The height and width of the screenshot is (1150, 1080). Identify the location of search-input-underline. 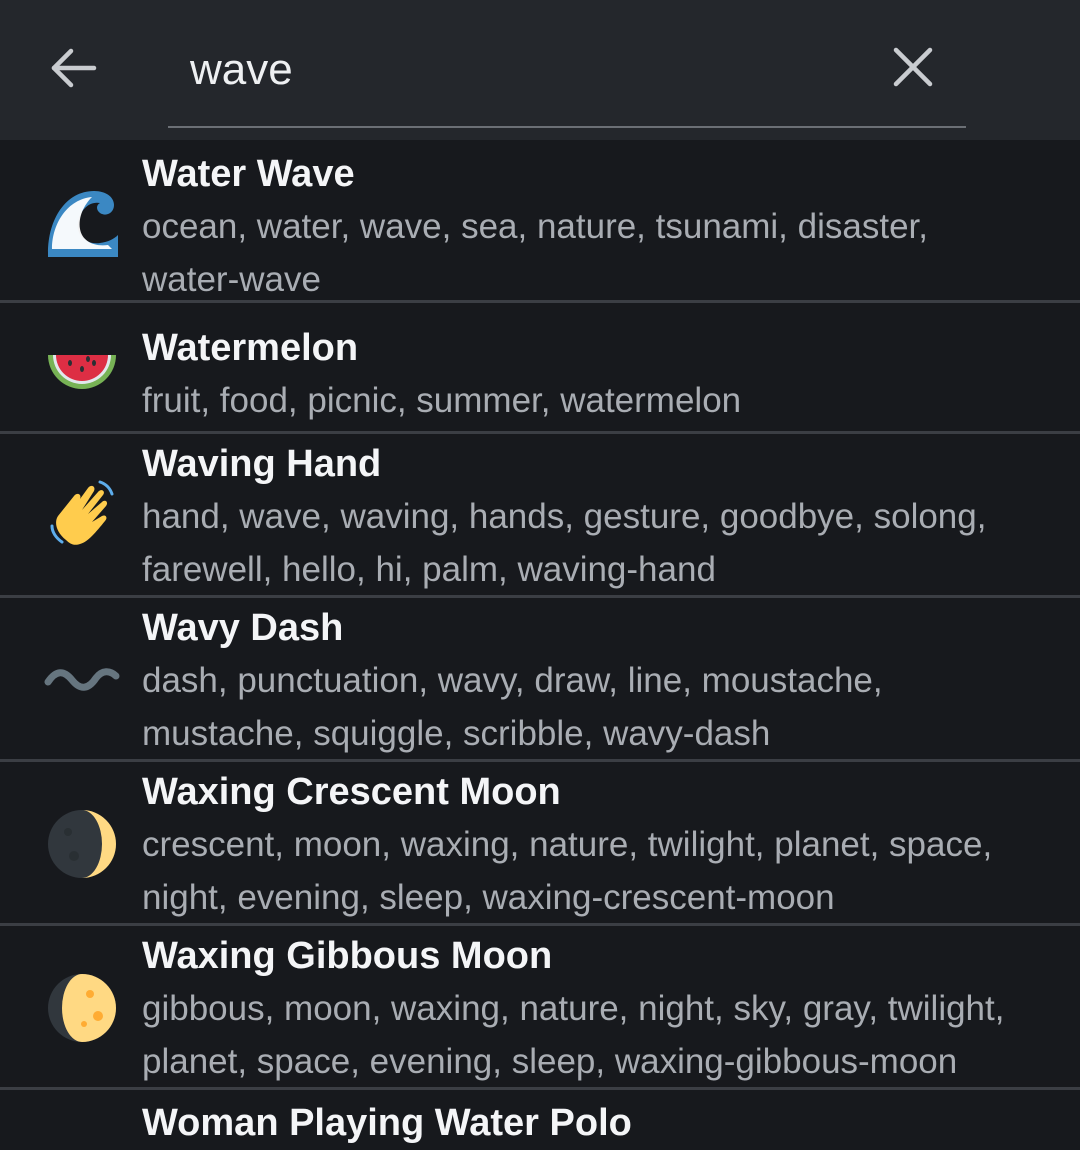
(567, 127).